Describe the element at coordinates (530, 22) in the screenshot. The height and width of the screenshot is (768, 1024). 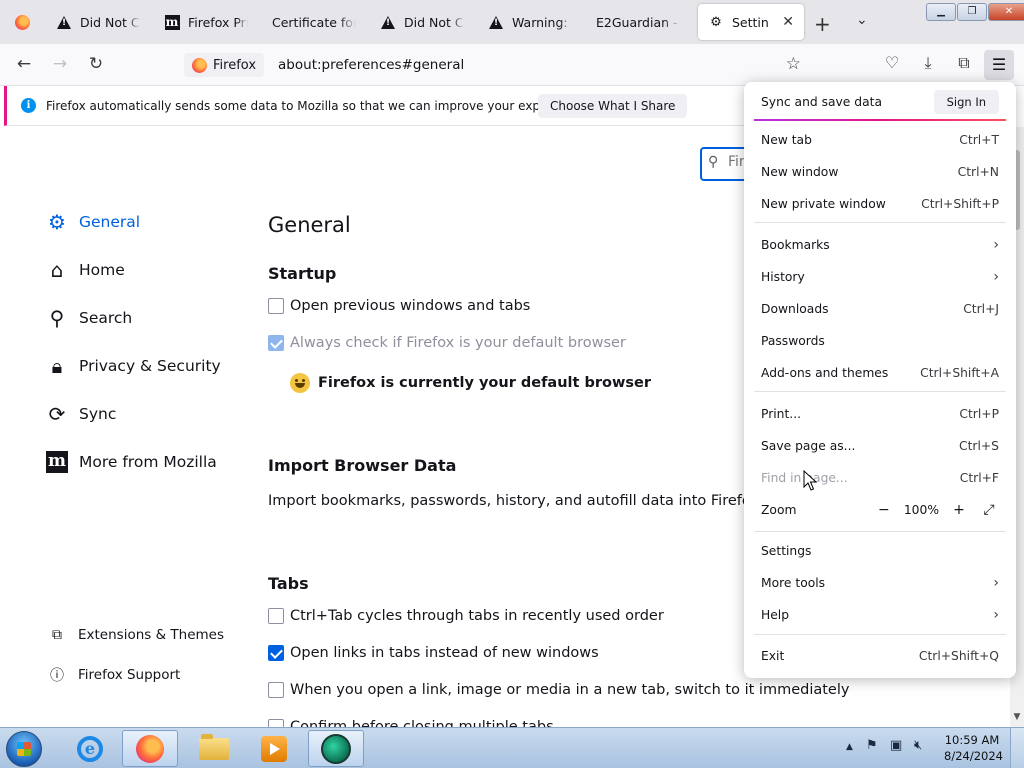
I see `tab-warning: Warning: Po` at that location.